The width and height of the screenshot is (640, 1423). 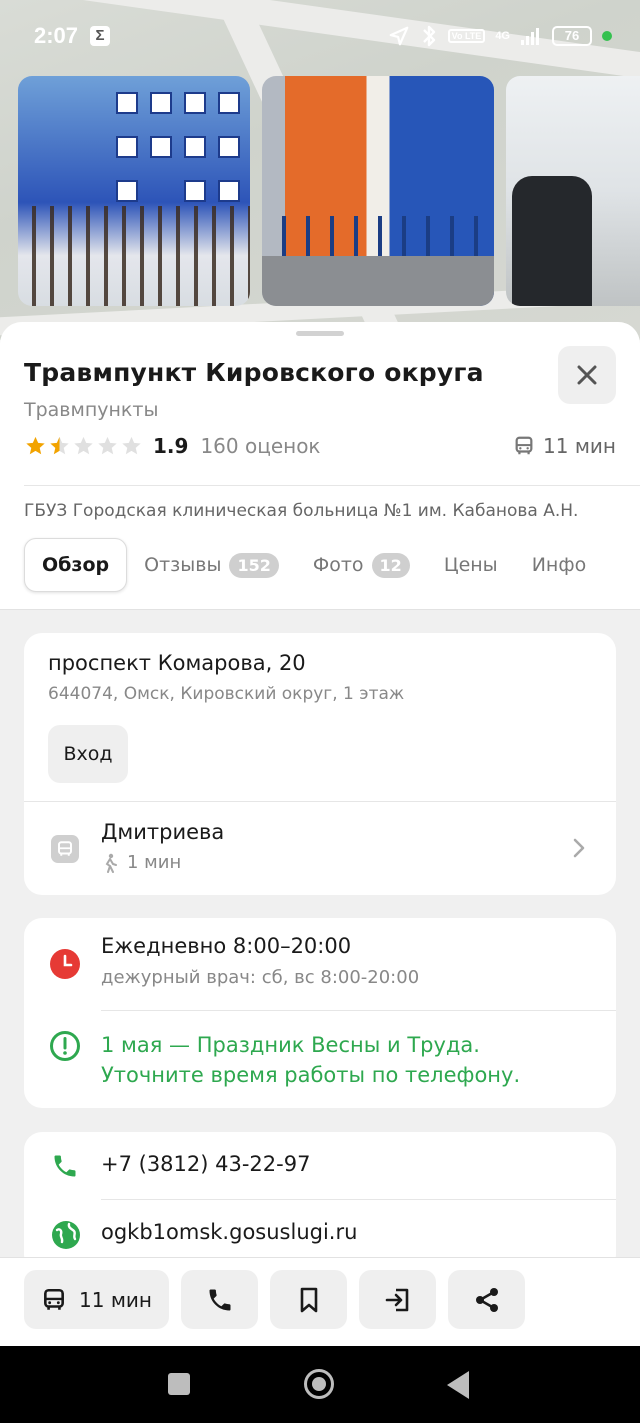 I want to click on walk-icon, so click(x=111, y=863).